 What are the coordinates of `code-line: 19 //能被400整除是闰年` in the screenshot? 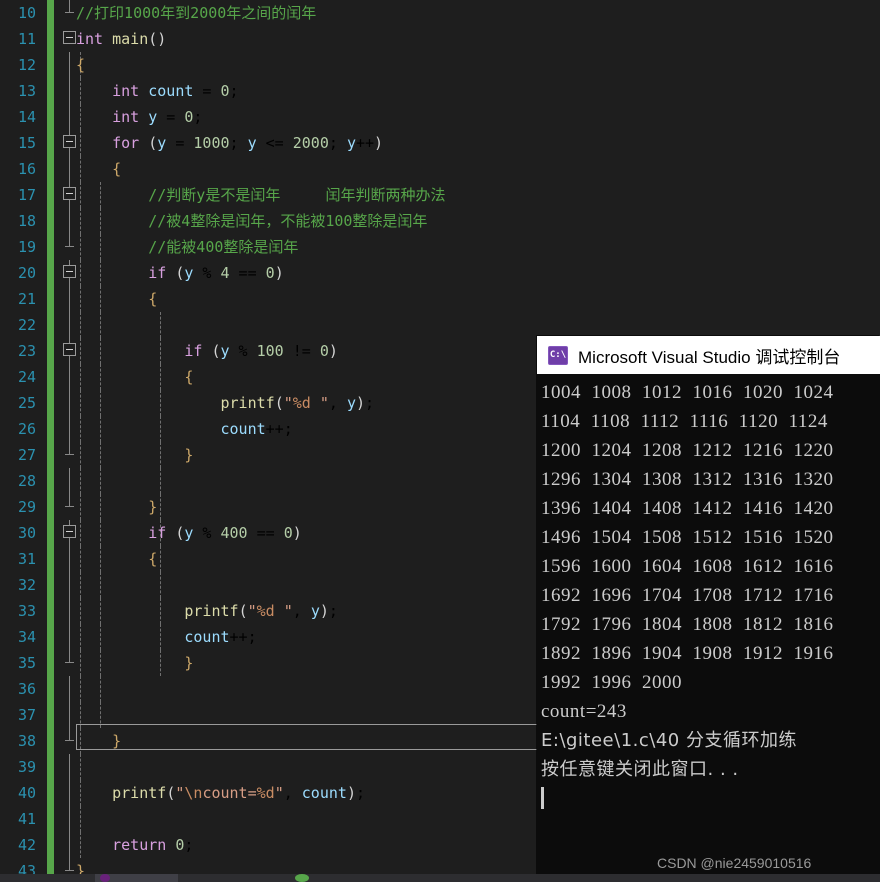 It's located at (440, 247).